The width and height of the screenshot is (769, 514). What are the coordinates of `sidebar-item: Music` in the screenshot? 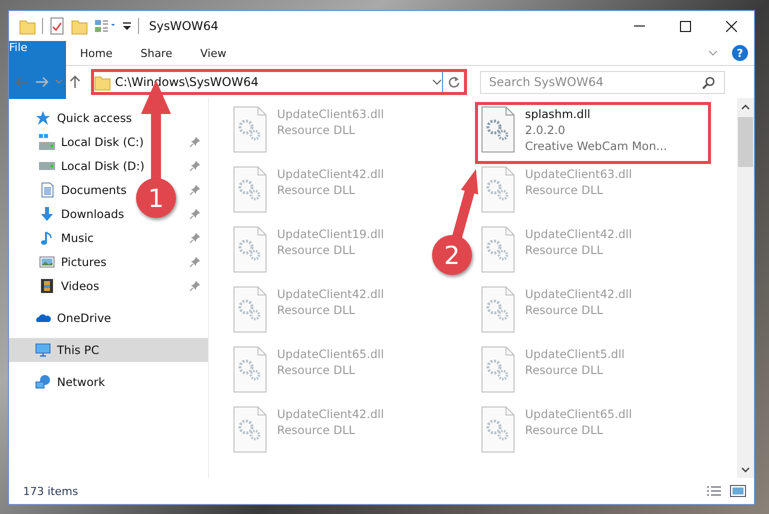 It's located at (122, 238).